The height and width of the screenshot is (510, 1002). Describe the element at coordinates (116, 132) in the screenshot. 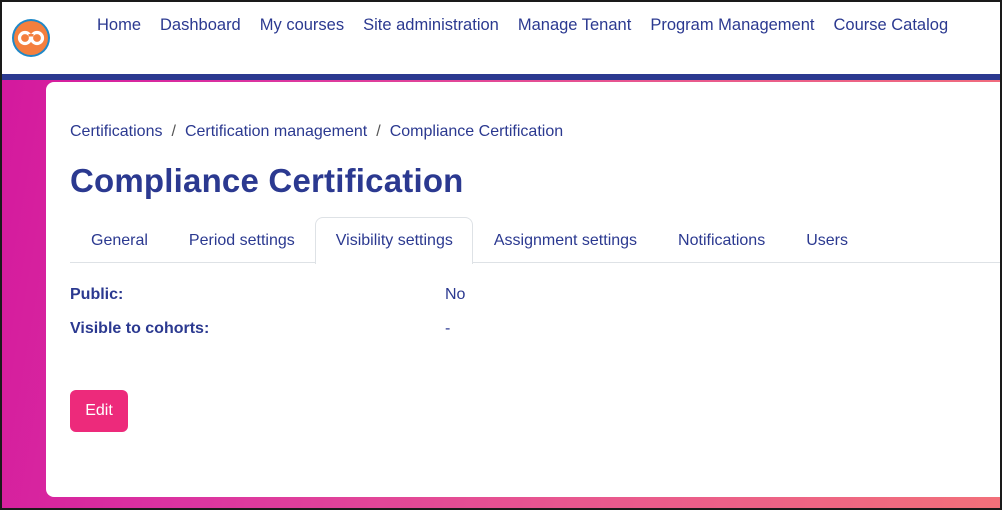

I see `breadcrumb-certifications: Certifications` at that location.